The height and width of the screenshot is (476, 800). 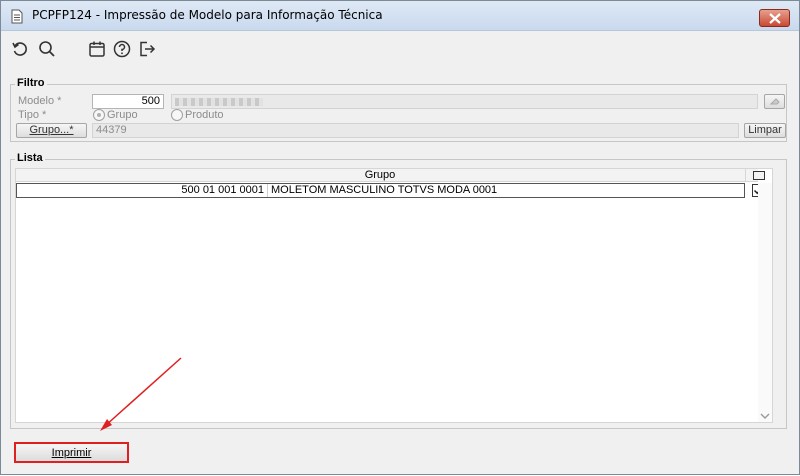 I want to click on tipo-radio-grupo-label: Grupo, so click(x=122, y=115).